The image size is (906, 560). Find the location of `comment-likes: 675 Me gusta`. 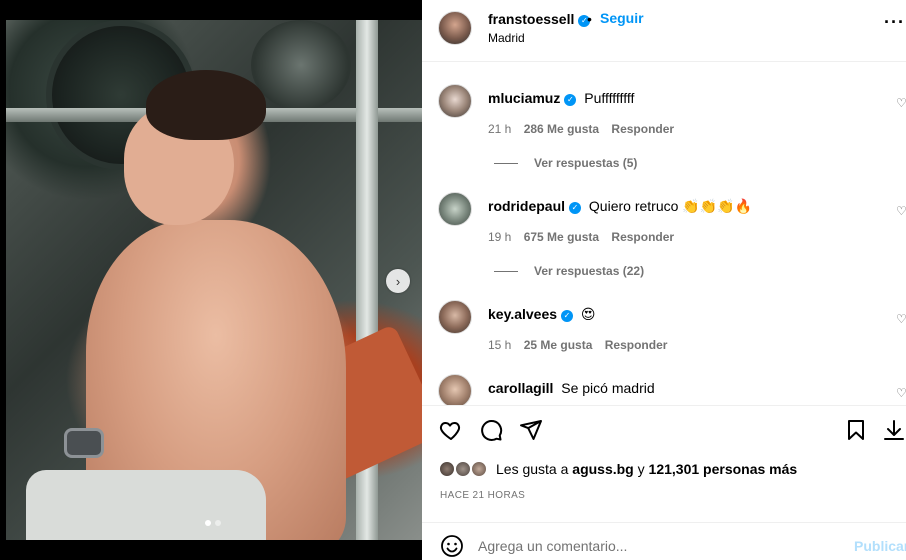

comment-likes: 675 Me gusta is located at coordinates (561, 237).